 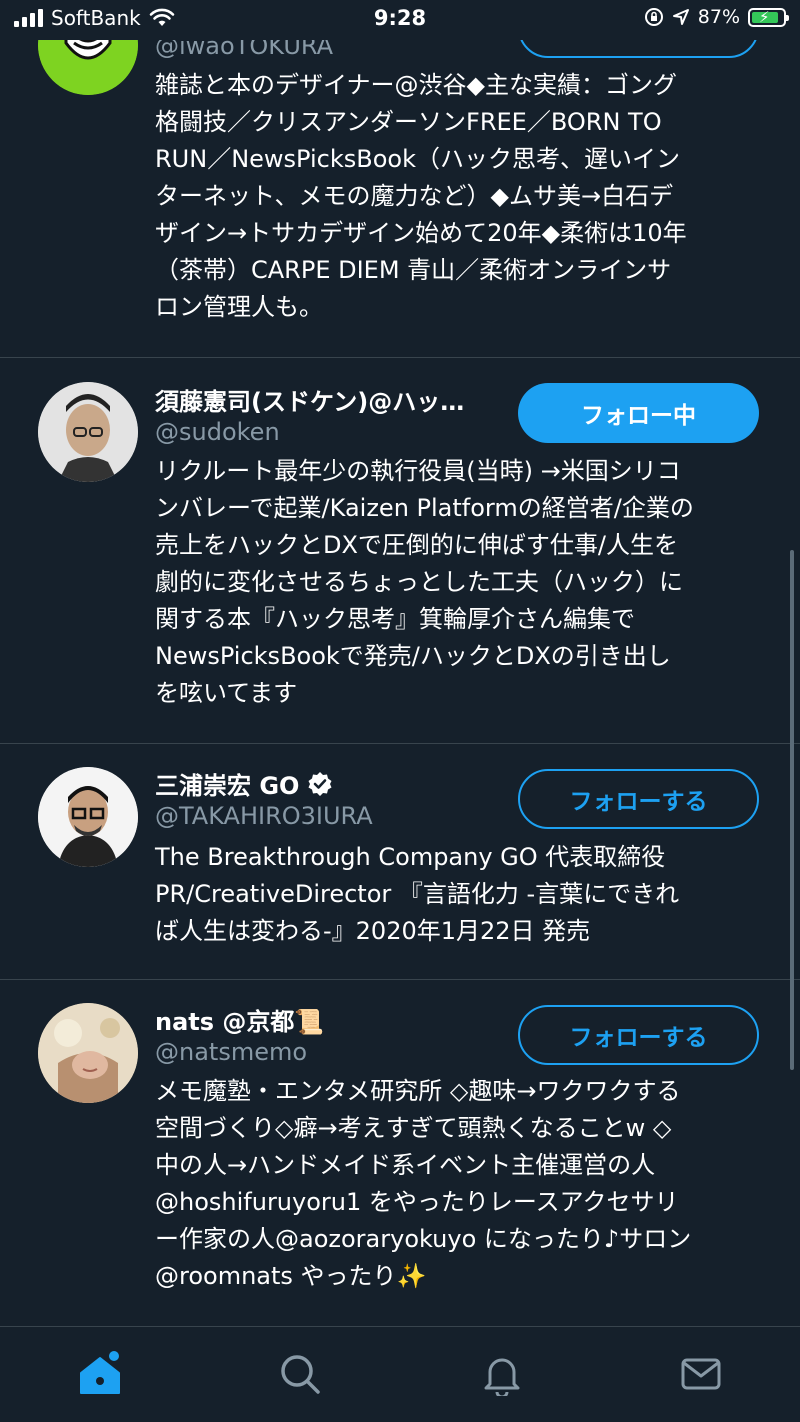 I want to click on location-icon, so click(x=680, y=17).